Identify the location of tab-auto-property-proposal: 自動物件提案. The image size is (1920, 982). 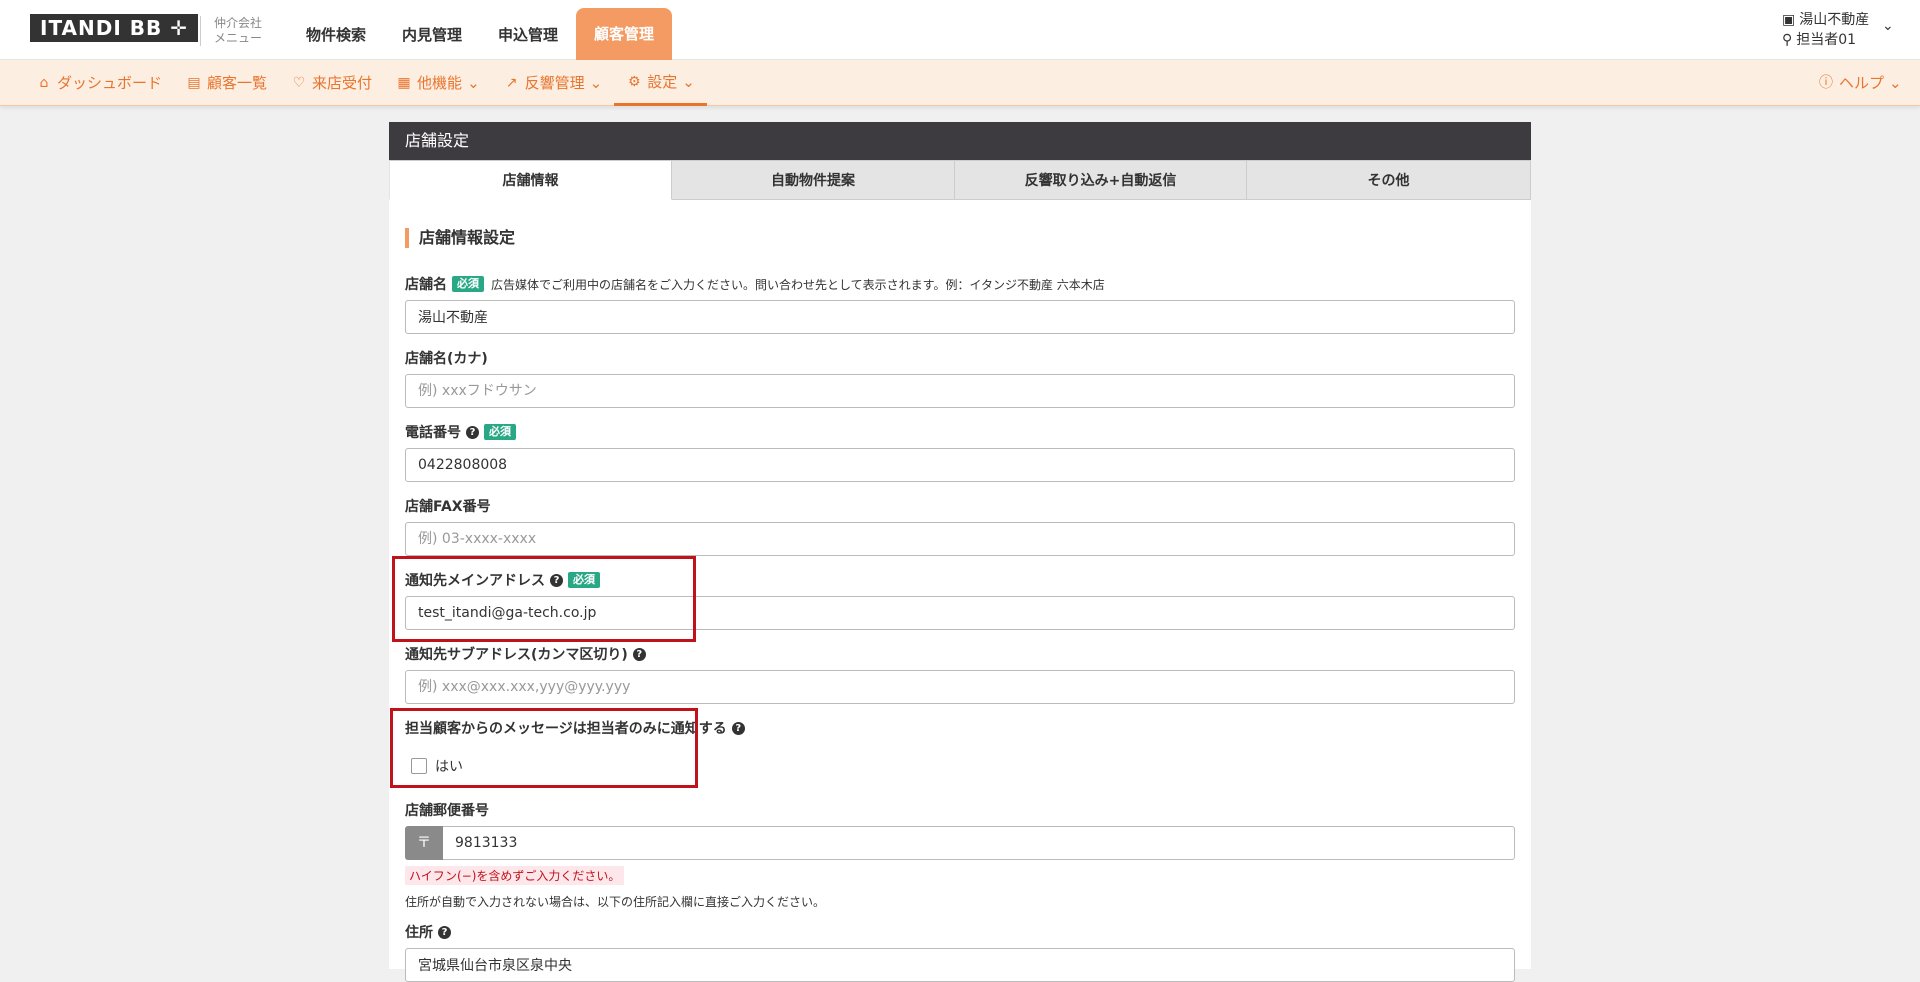
(813, 180).